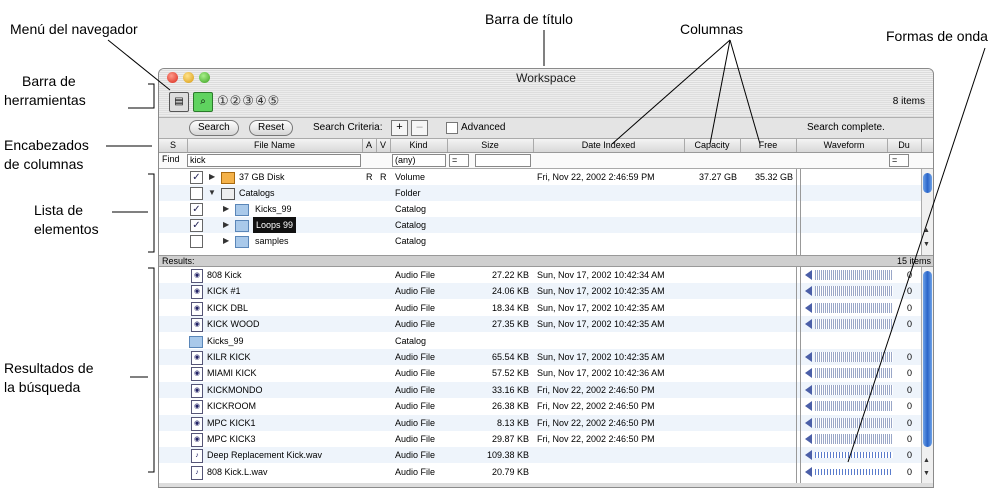 This screenshot has width=1008, height=488. I want to click on col-header-waveform: Waveform, so click(844, 145).